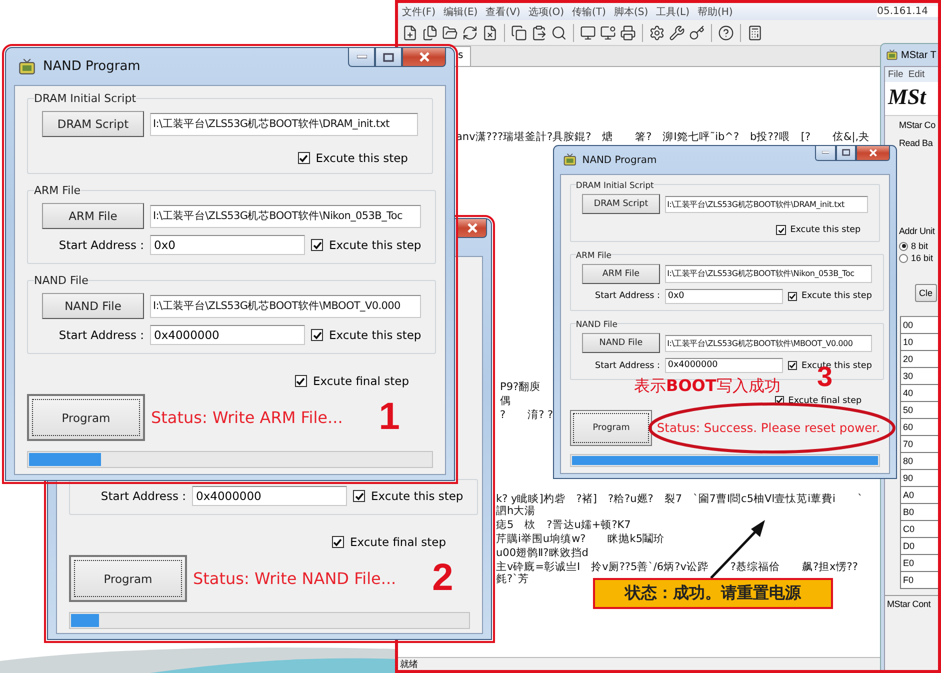 This screenshot has width=941, height=673. Describe the element at coordinates (286, 306) in the screenshot. I see `path-field: I:\工装平台\ZLS53G机芯BOOT软件\MBOOT_V0.000` at that location.